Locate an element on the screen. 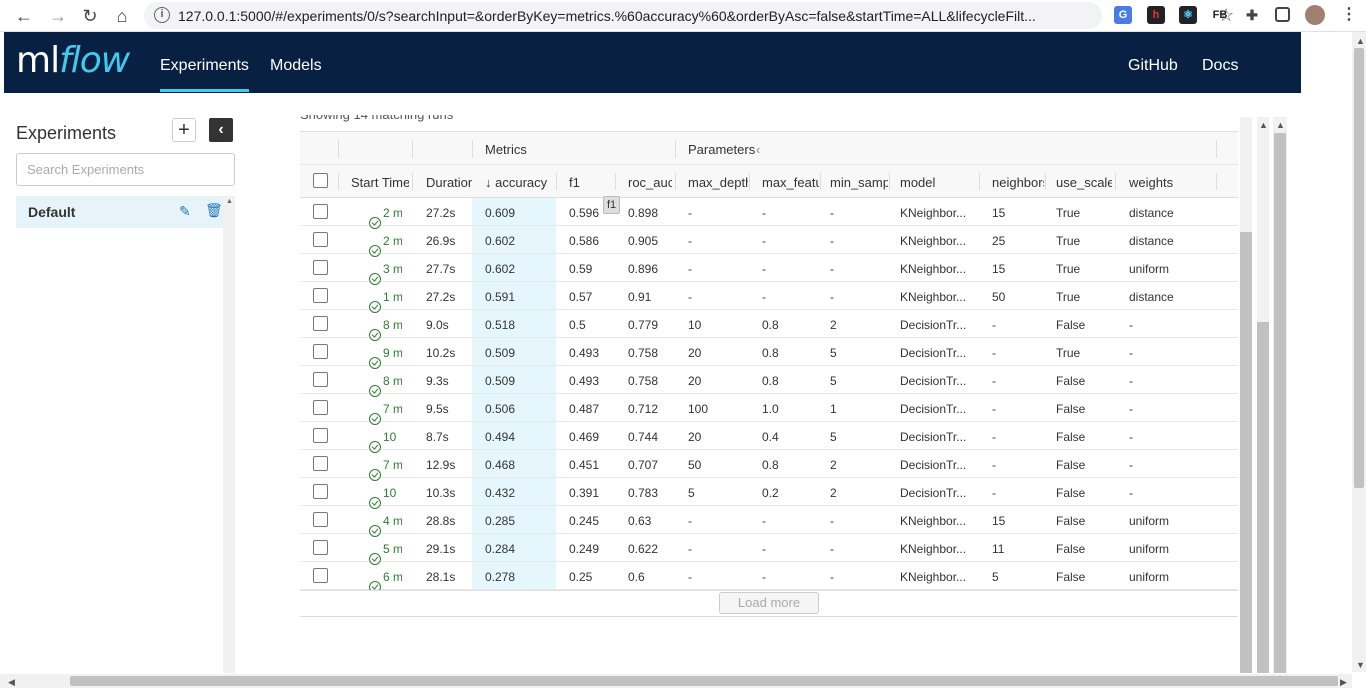 Image resolution: width=1366 pixels, height=694 pixels. inner-scroll-thumb is located at coordinates (1263, 497).